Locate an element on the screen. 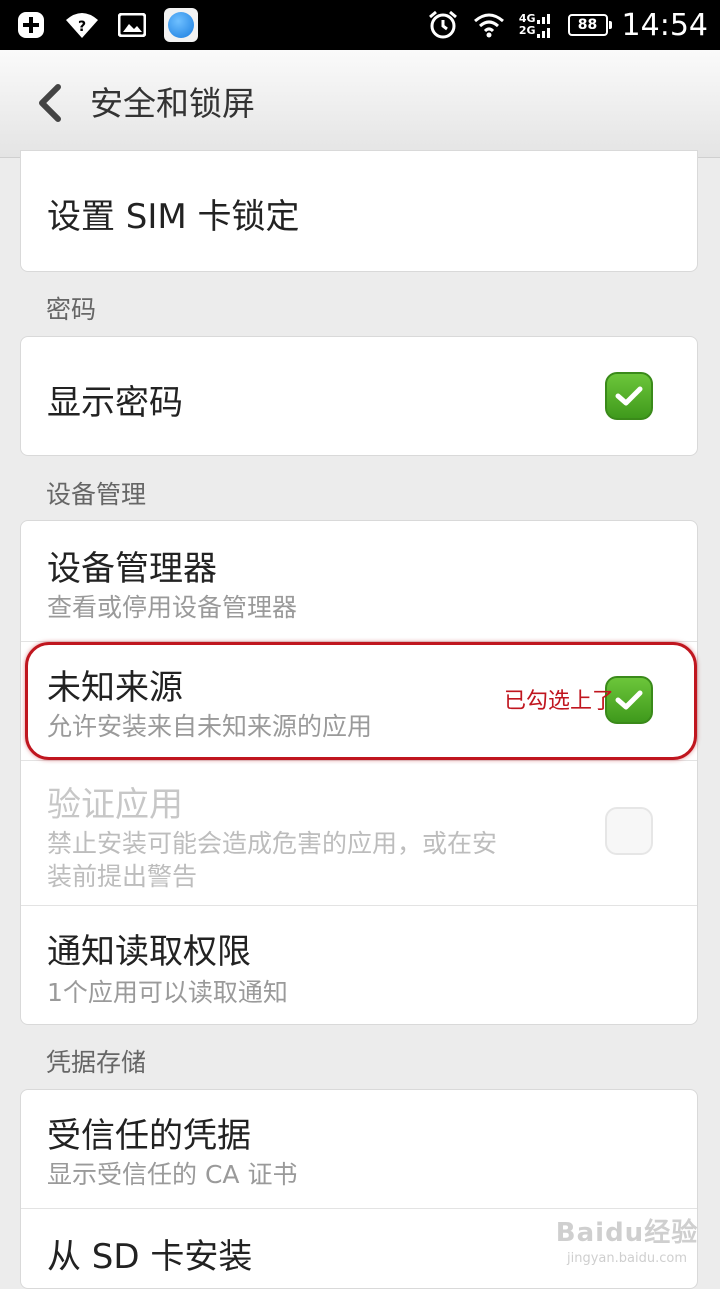 Image resolution: width=720 pixels, height=1289 pixels. sim-lock-row: 设置 SIM 卡锁定 is located at coordinates (359, 211).